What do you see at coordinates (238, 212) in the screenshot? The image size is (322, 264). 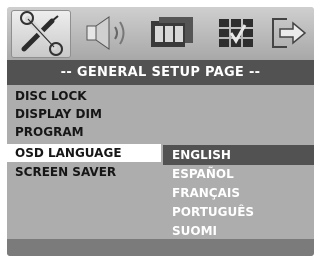 I see `option-portugues: PORTUGUÊS` at bounding box center [238, 212].